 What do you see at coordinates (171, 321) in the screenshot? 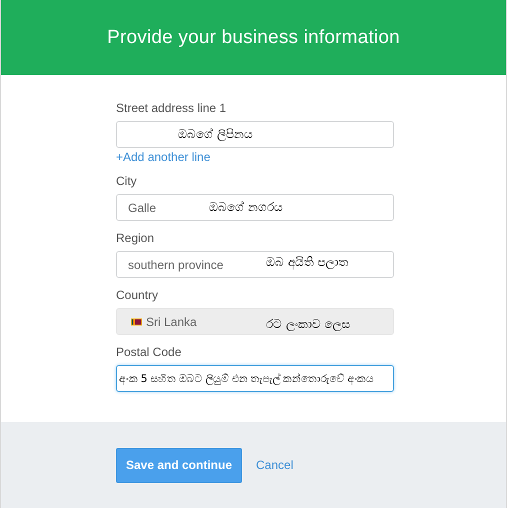
I see `field-value: Sri Lanka` at bounding box center [171, 321].